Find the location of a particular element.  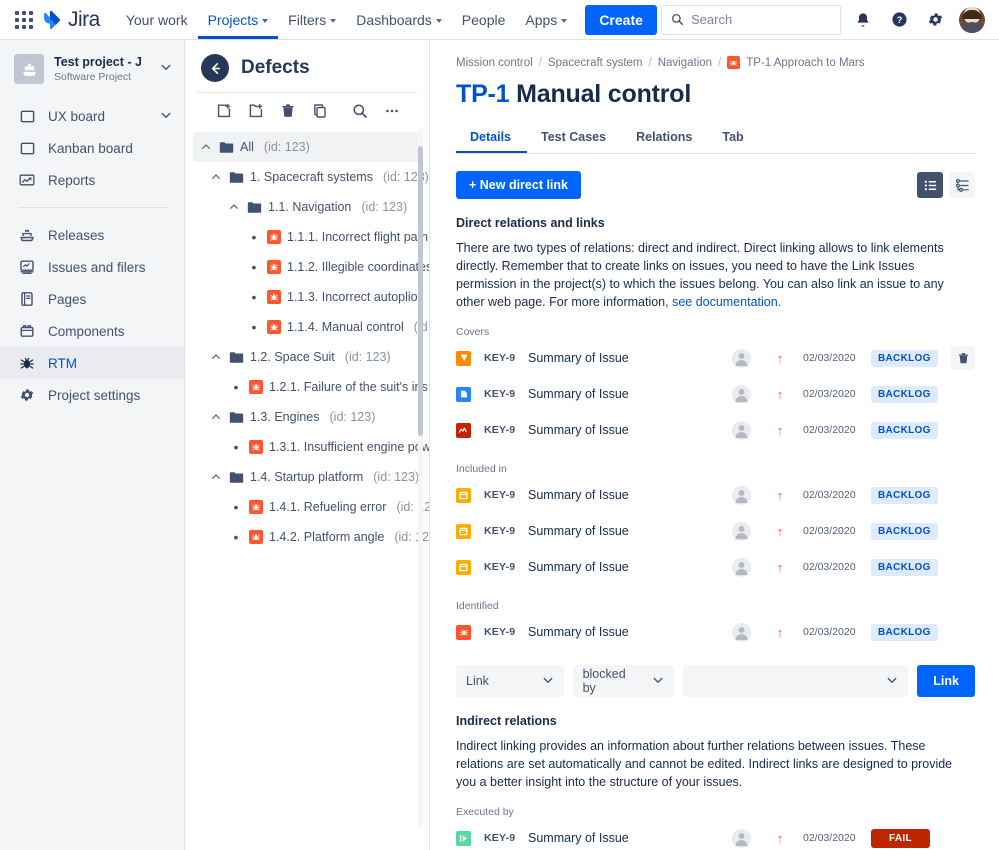

copy-icon is located at coordinates (320, 111).